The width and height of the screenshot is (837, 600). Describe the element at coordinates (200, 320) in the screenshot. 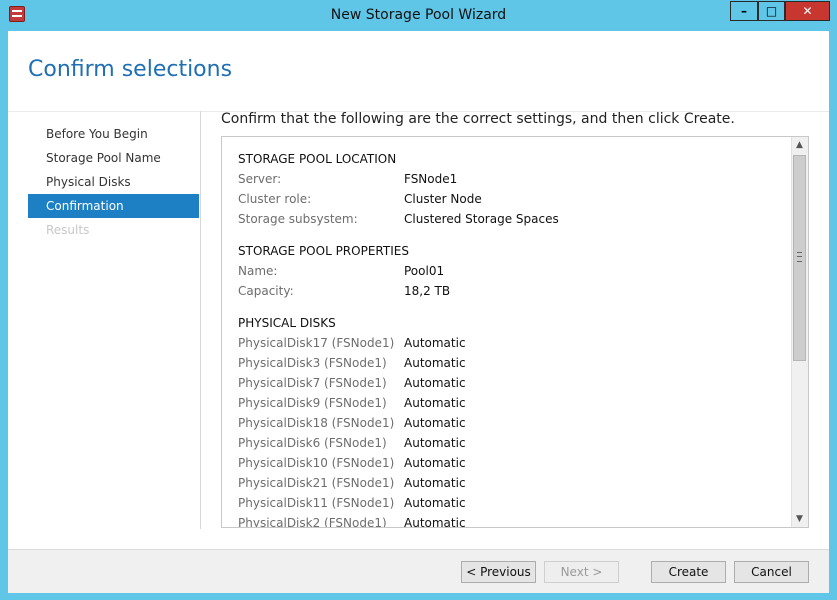

I see `sidebar-divider` at that location.